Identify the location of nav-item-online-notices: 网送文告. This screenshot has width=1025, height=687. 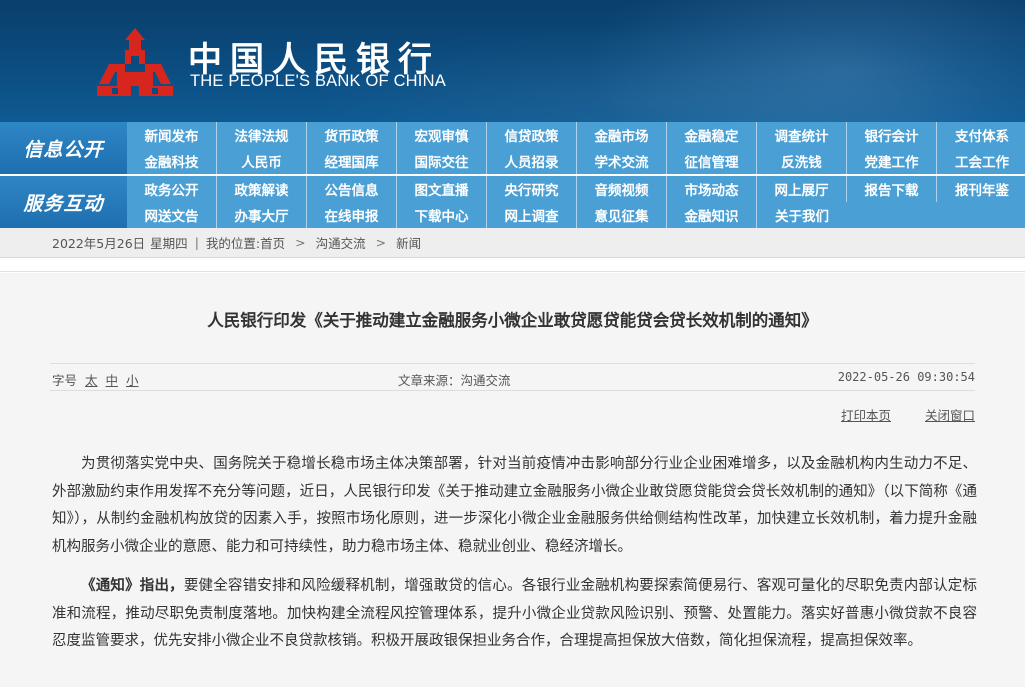
(172, 215).